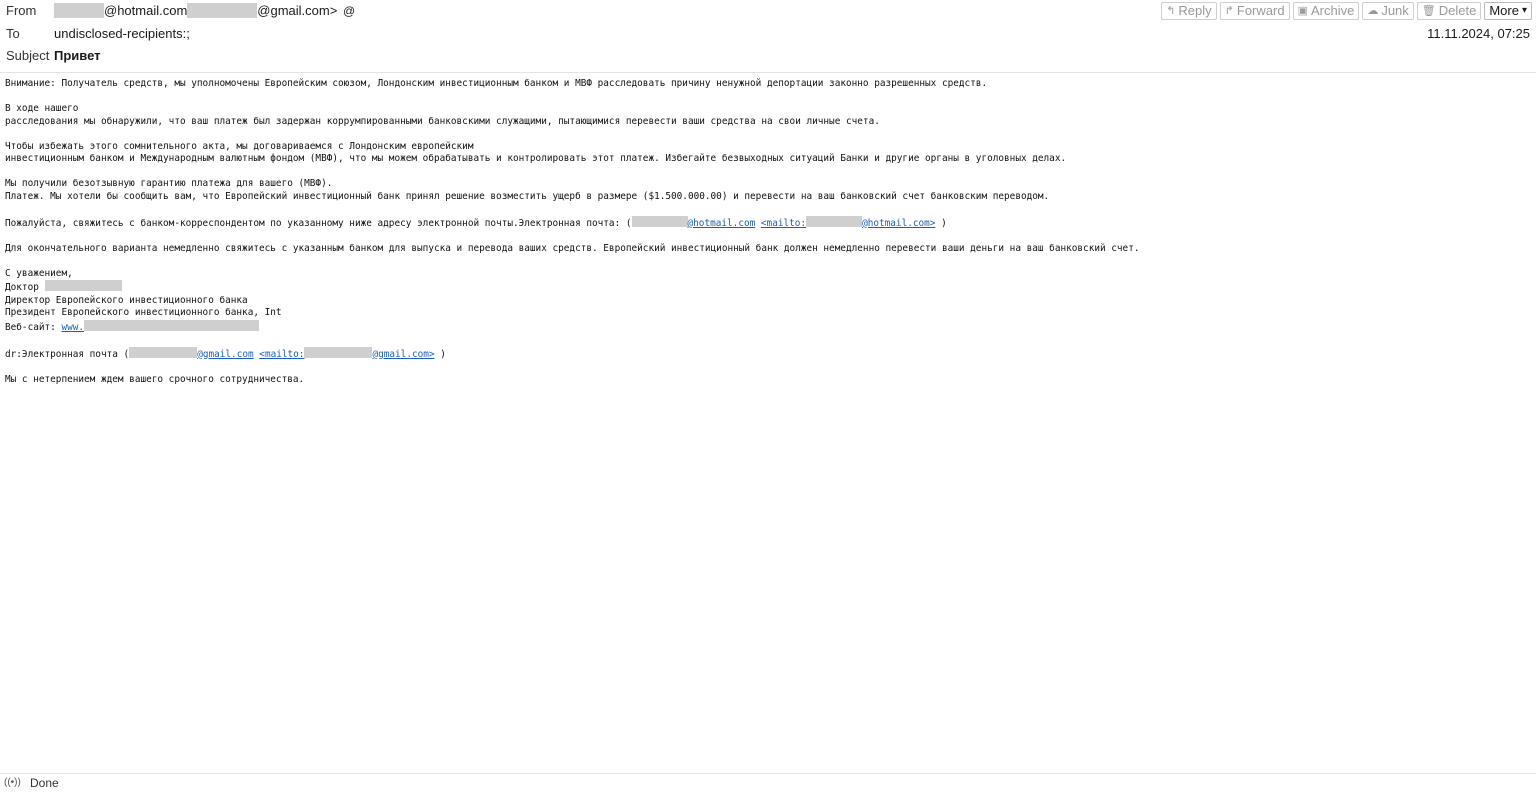  I want to click on junk-button: ☁ Junk, so click(1388, 11).